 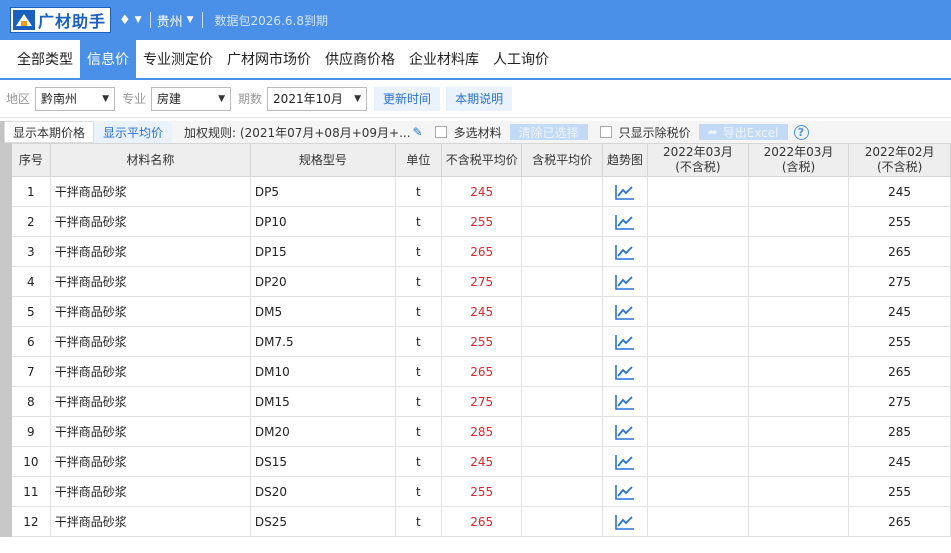 What do you see at coordinates (899, 160) in the screenshot?
I see `column-header: 2022年02月 (不含税)` at bounding box center [899, 160].